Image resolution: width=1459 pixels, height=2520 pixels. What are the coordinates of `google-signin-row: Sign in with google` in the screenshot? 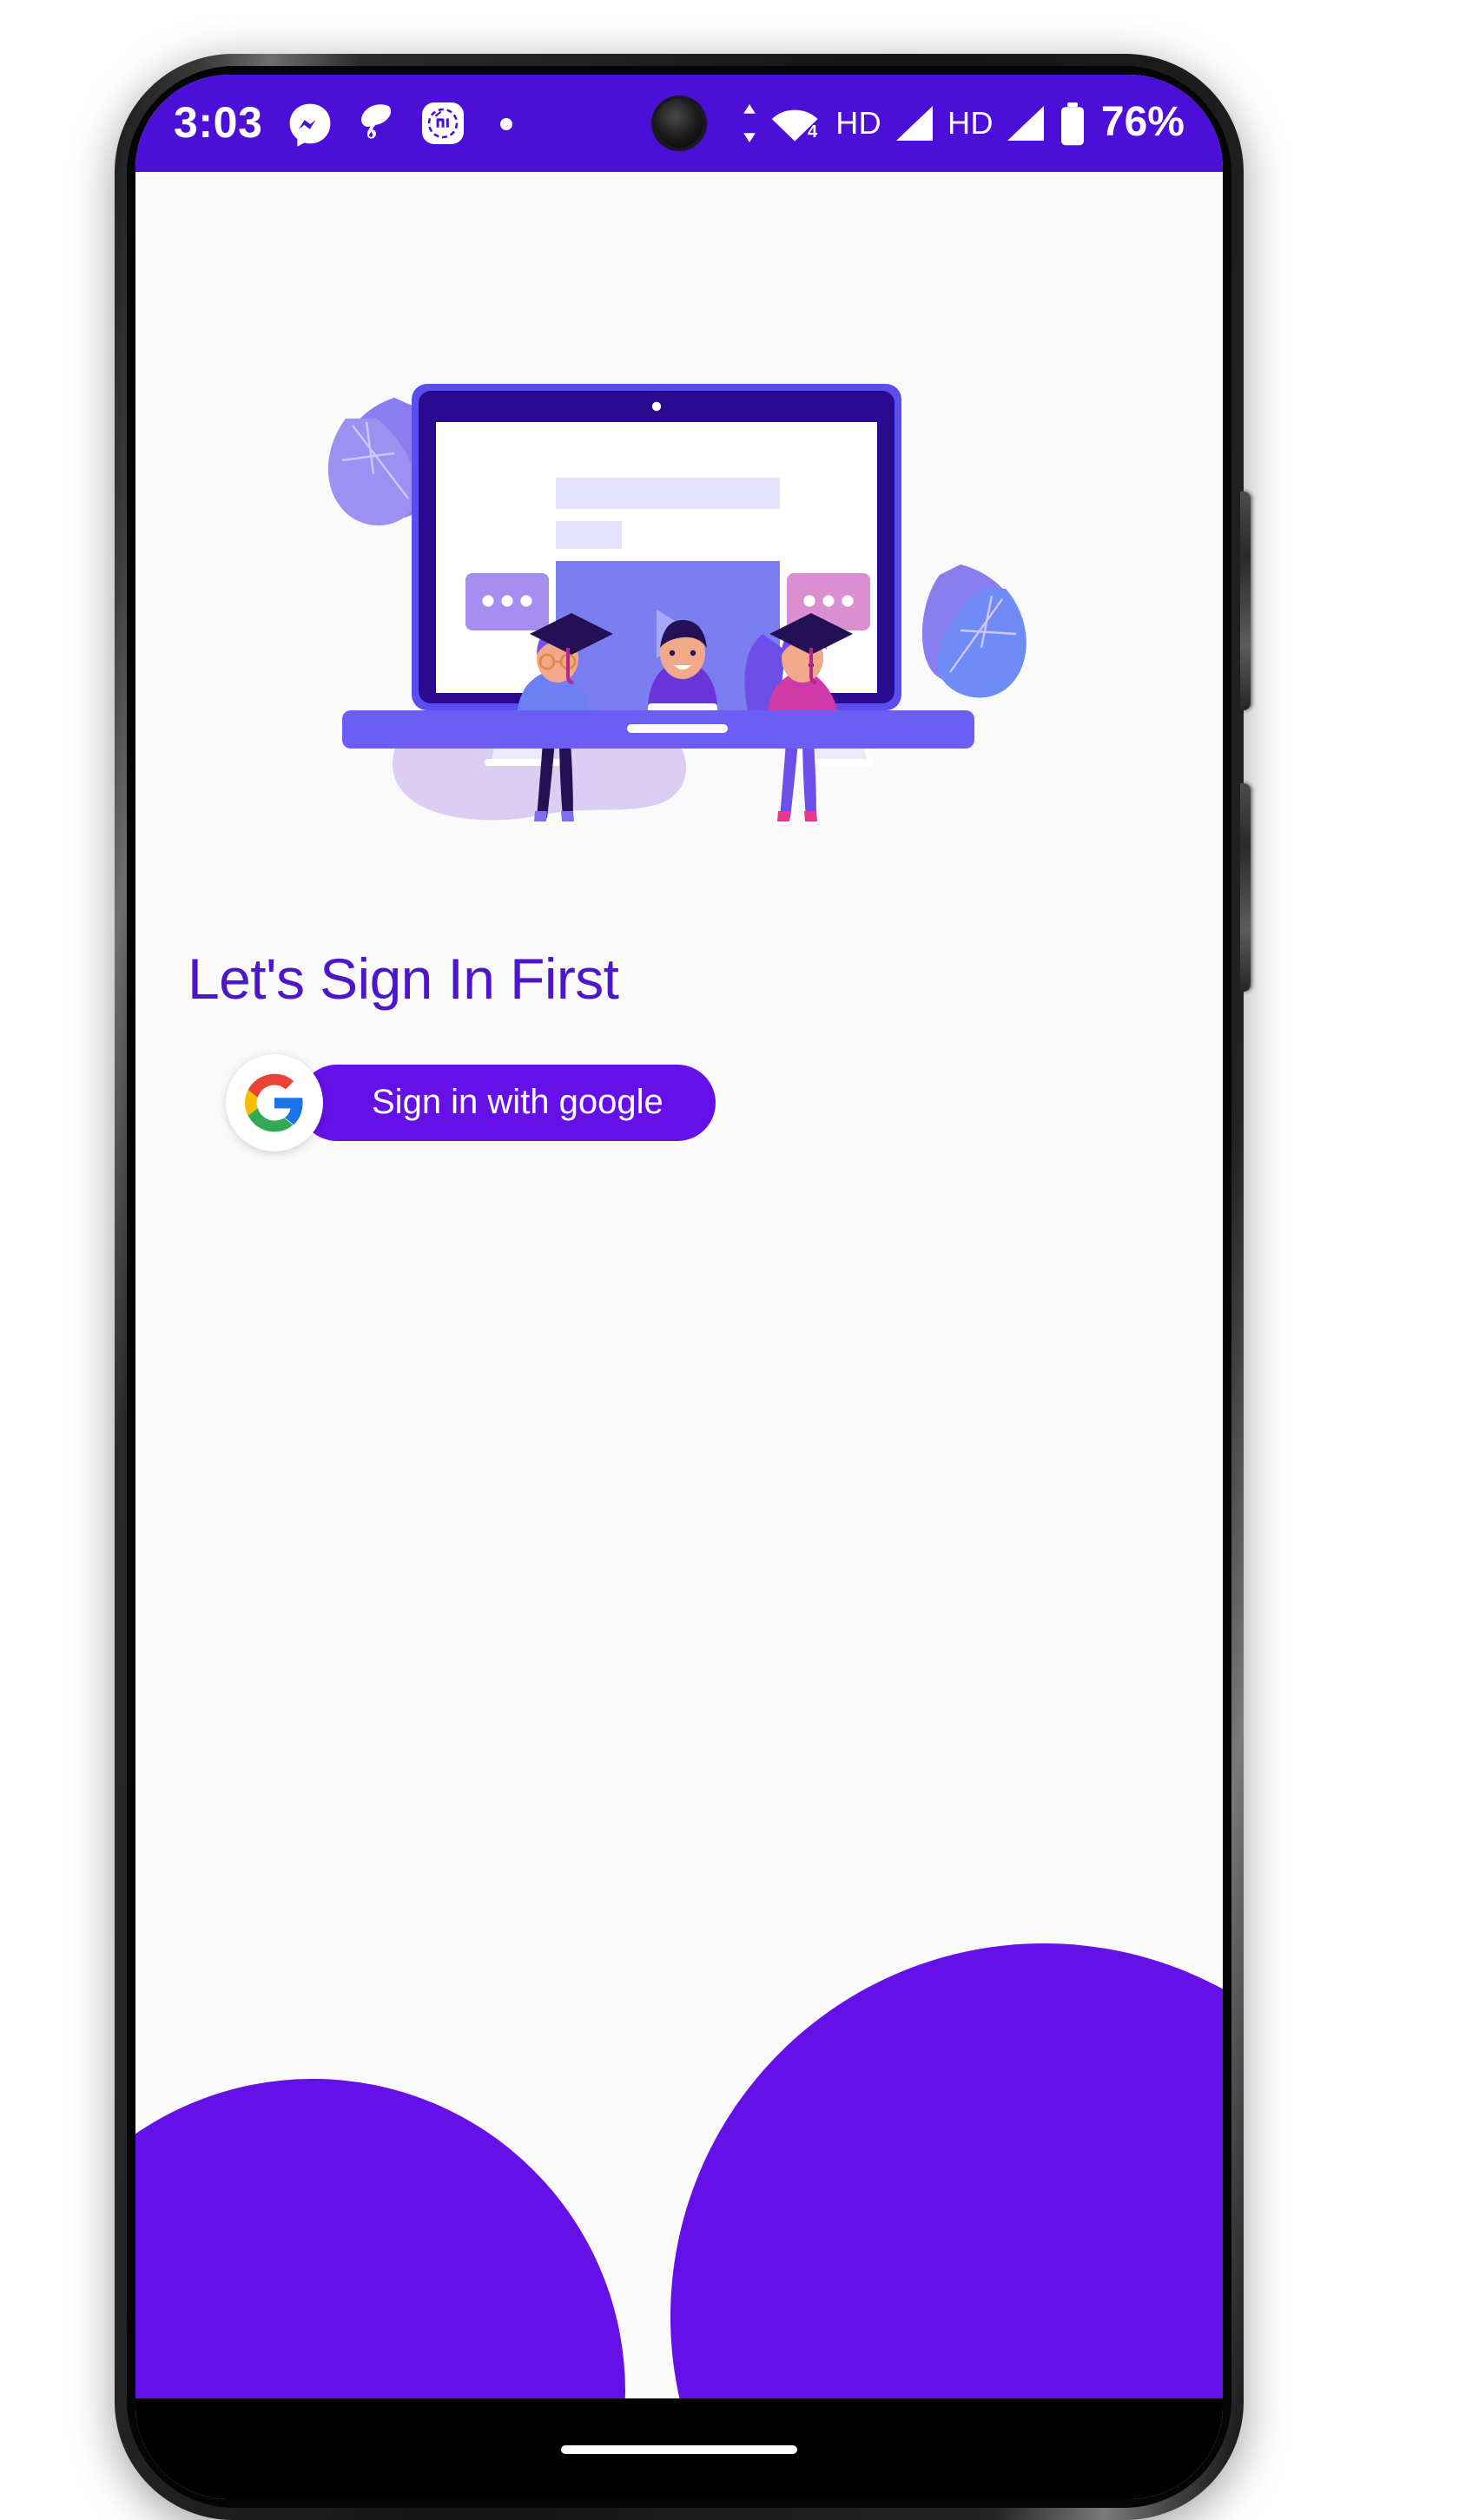 It's located at (471, 1102).